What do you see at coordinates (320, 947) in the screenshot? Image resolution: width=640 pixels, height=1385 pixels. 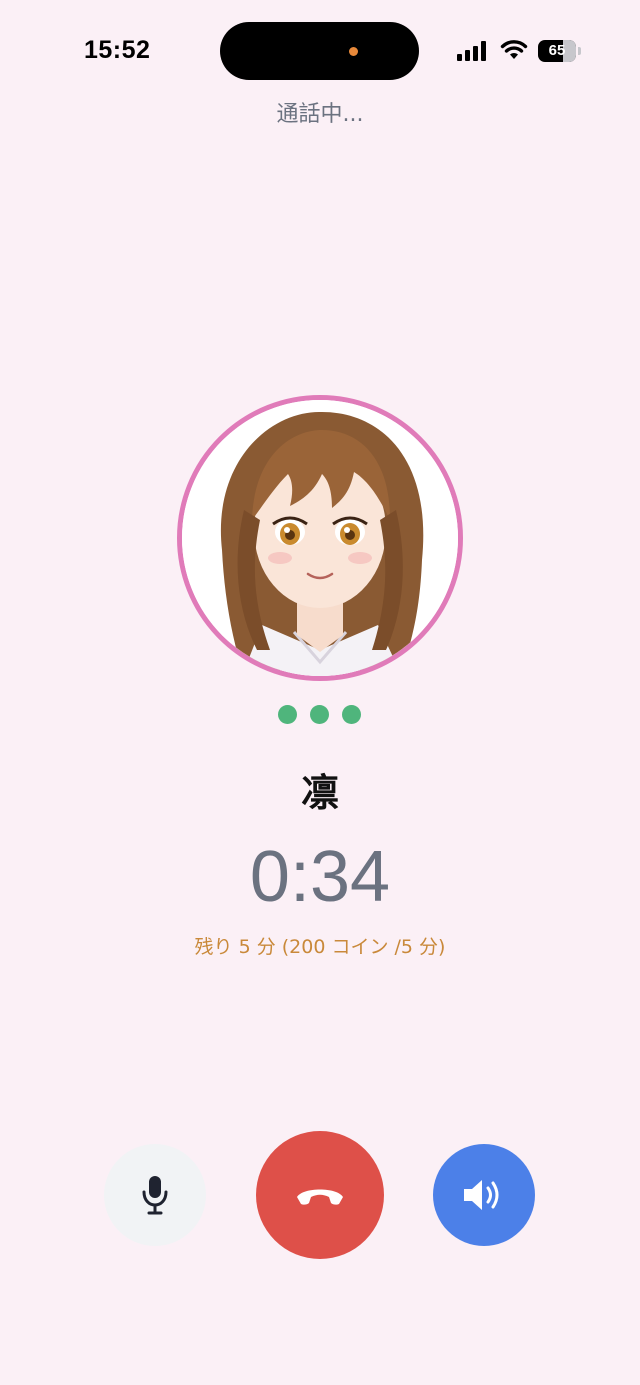 I see `remaining-time-info: 残り 5 分 (200 コイン /5 分)` at bounding box center [320, 947].